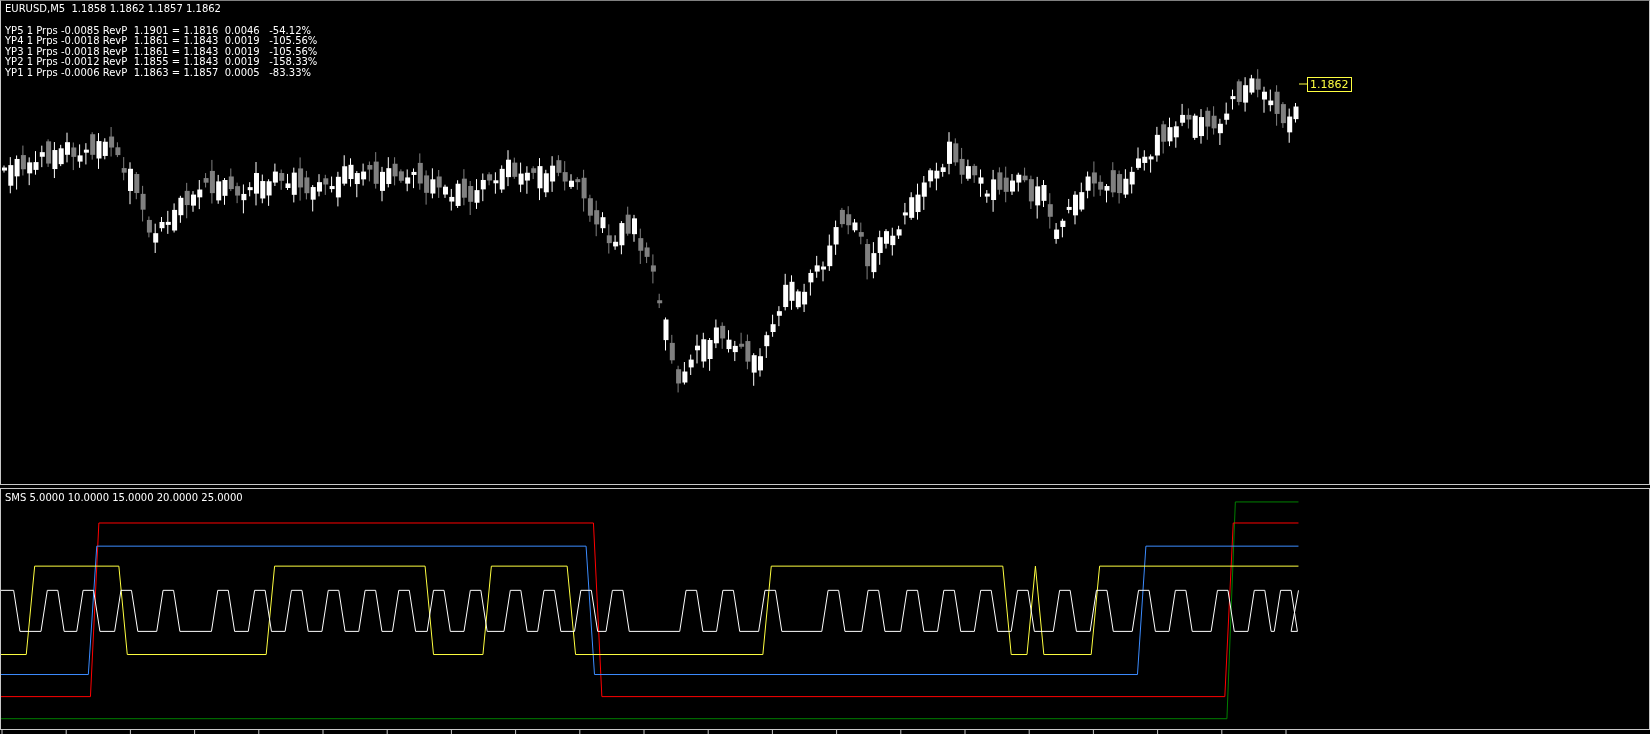 The height and width of the screenshot is (734, 1650). What do you see at coordinates (158, 72) in the screenshot?
I see `level-readout: YP1 1 Prps -0.0006 RevP 1.1863 = 1.1857 0.0005 -83.33%` at bounding box center [158, 72].